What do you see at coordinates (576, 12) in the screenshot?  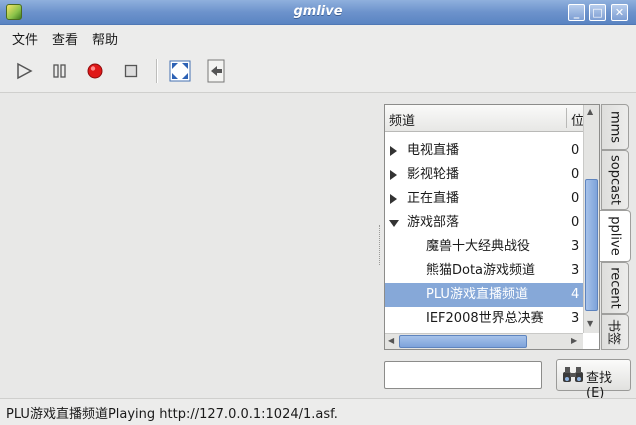 I see `minimize-button: _` at bounding box center [576, 12].